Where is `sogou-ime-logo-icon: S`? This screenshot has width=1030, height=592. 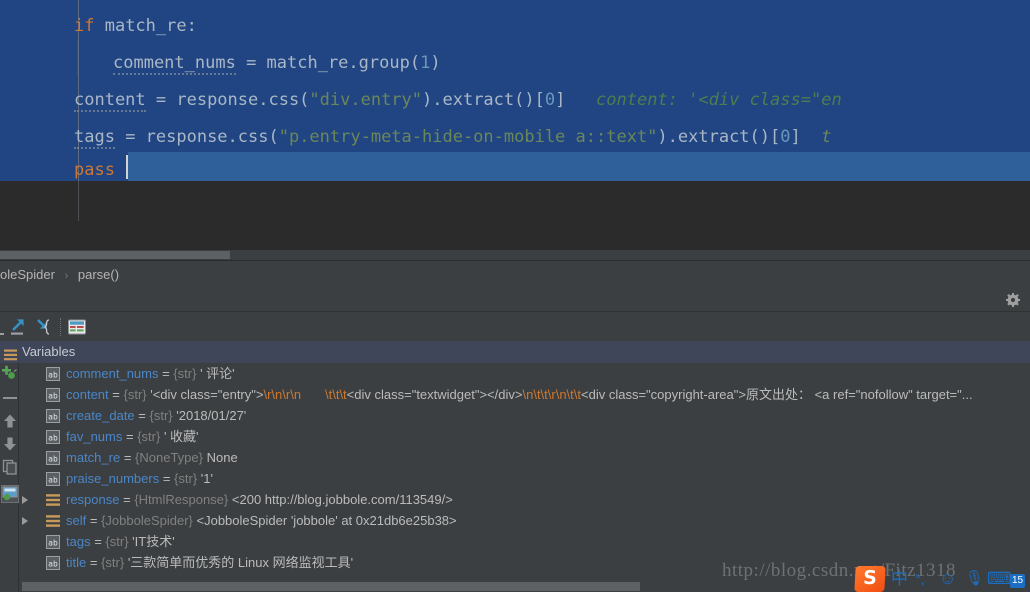
sogou-ime-logo-icon: S is located at coordinates (870, 579).